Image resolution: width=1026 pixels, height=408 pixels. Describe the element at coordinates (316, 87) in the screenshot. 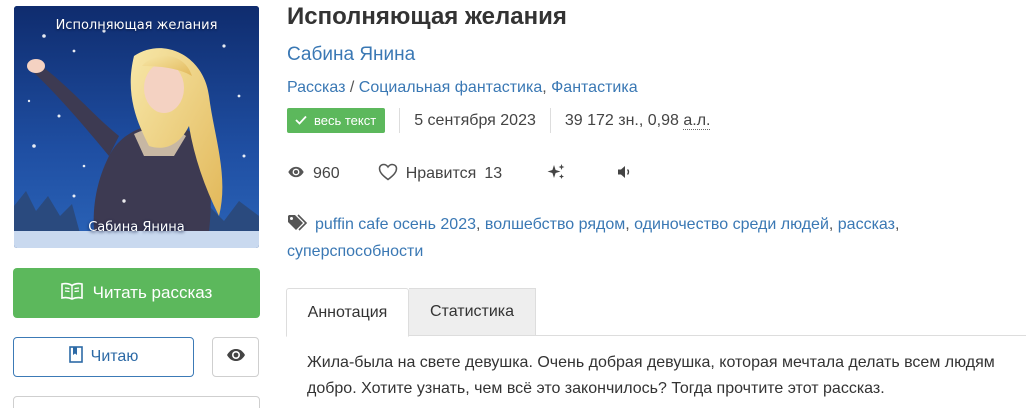

I see `genre-story-link: Рассказ` at that location.